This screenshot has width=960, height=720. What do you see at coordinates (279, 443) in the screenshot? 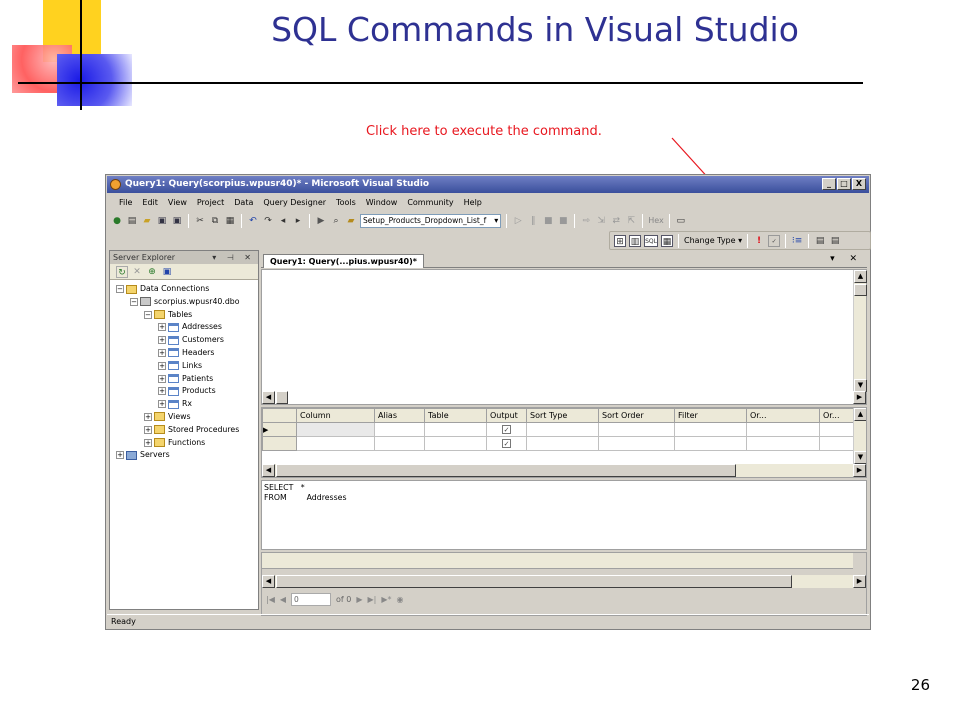
I see `row-selector` at bounding box center [279, 443].